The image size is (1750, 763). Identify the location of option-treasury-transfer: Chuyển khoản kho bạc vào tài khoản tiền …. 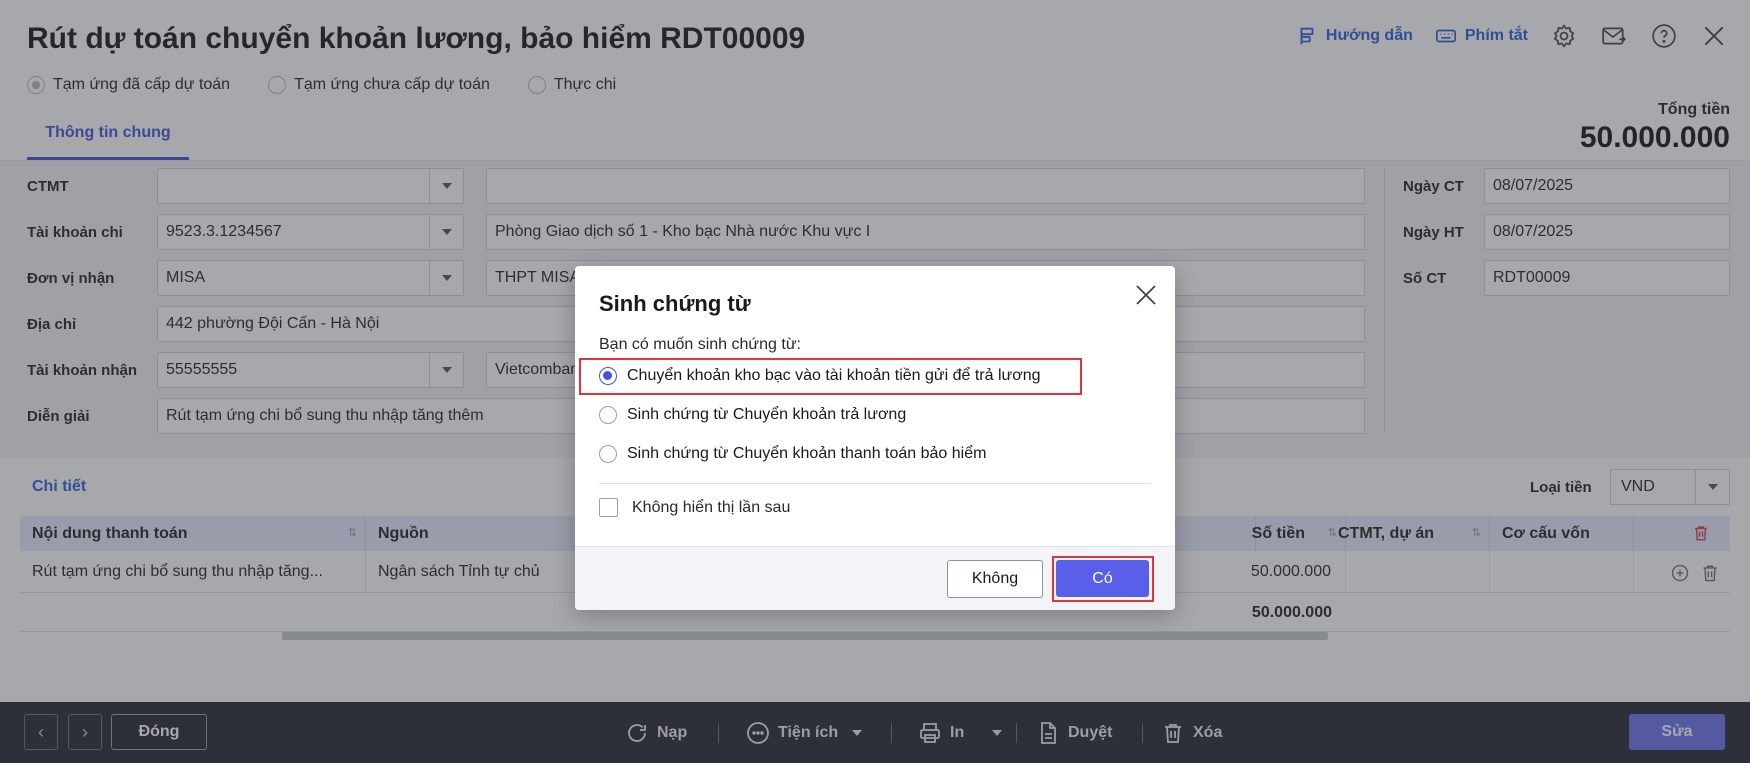
(820, 376).